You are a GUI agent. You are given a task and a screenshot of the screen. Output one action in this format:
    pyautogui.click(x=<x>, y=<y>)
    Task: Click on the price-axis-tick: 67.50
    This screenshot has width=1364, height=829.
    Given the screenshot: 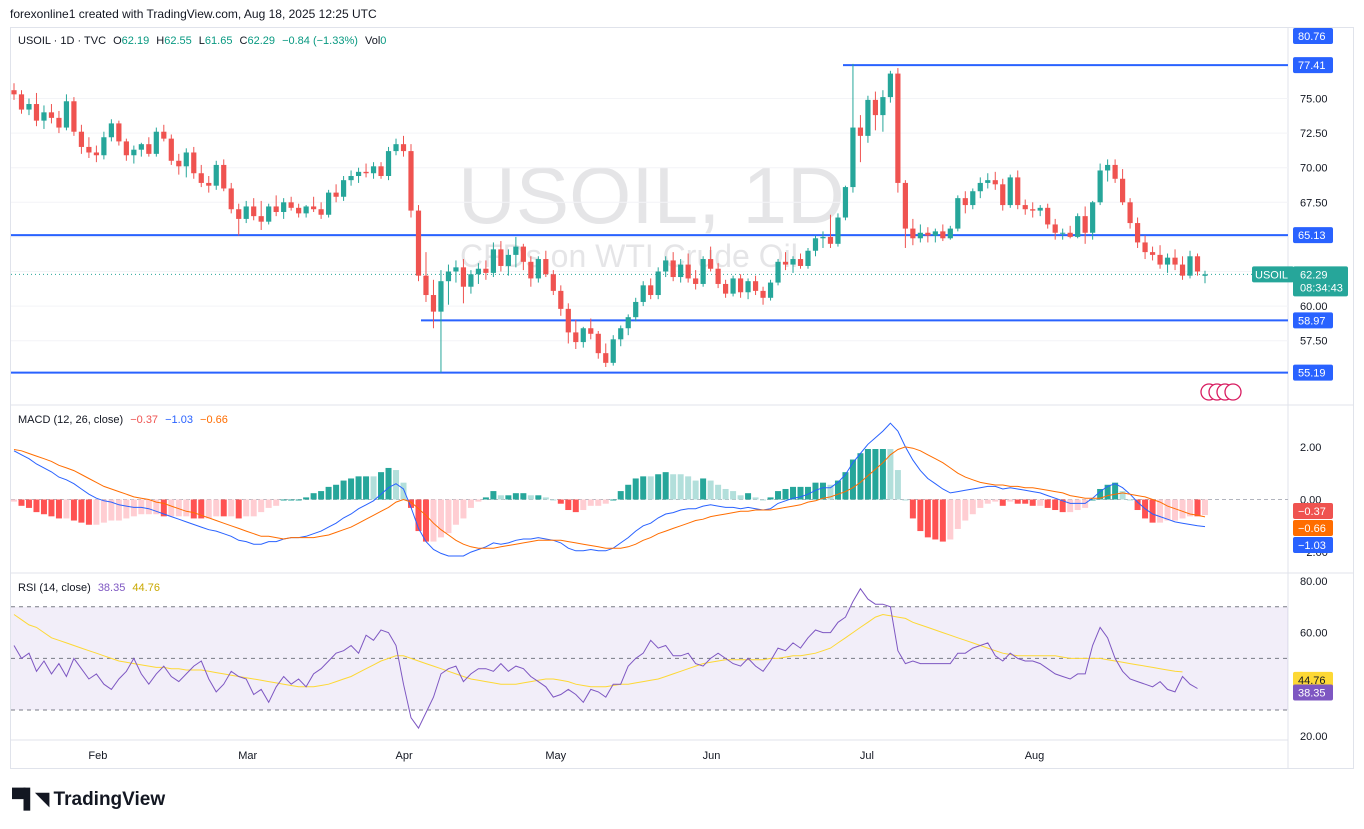 What is the action you would take?
    pyautogui.click(x=1314, y=203)
    